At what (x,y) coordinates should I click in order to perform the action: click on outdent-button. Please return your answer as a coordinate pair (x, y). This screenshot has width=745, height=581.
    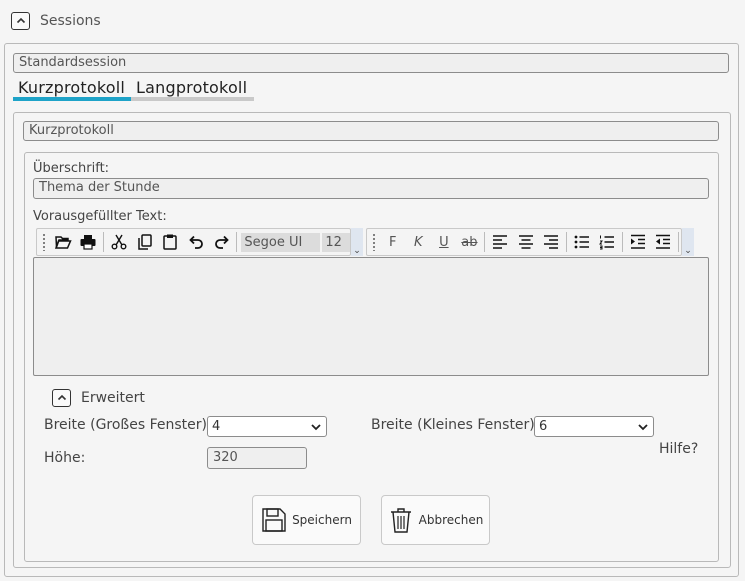
    Looking at the image, I should click on (664, 242).